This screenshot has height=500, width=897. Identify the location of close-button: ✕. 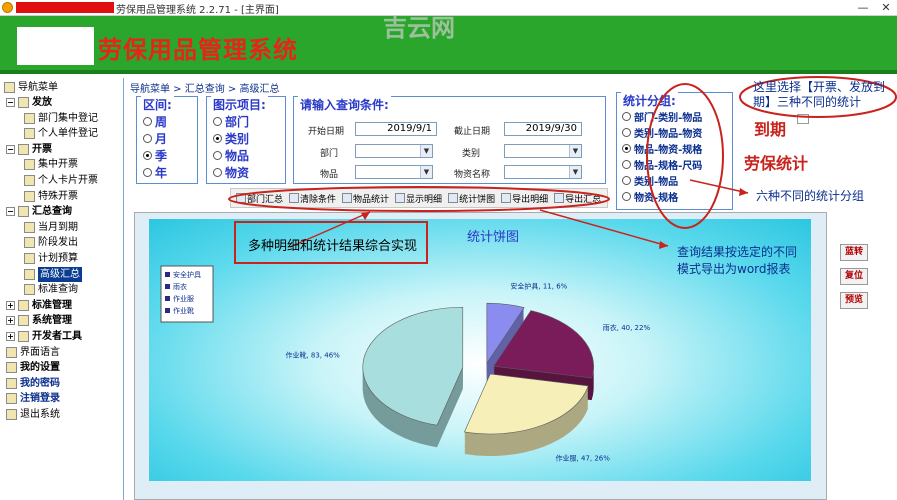
(886, 7).